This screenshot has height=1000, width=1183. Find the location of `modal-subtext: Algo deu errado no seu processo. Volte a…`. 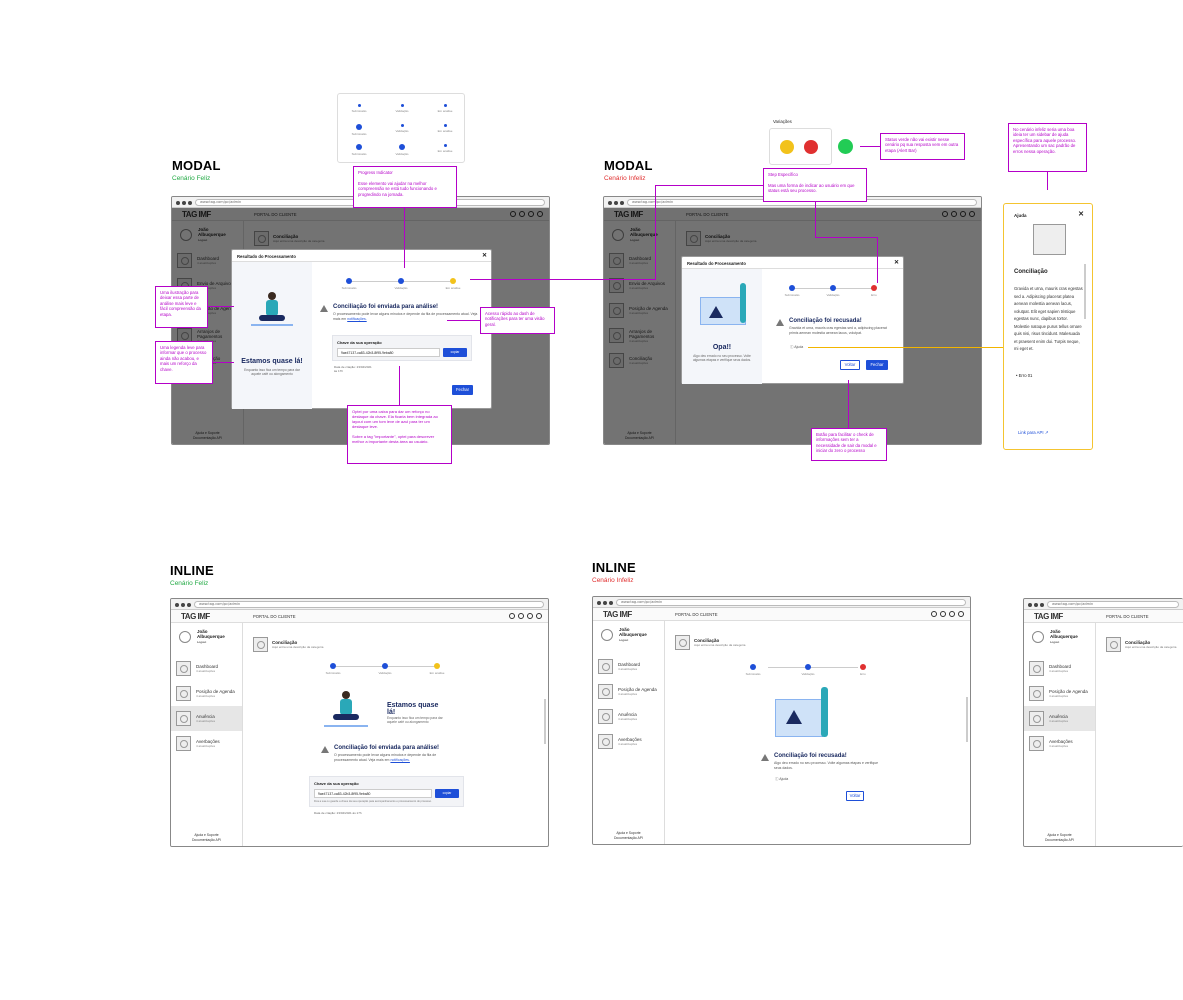

modal-subtext: Algo deu errado no seu processo. Volte a… is located at coordinates (722, 358).